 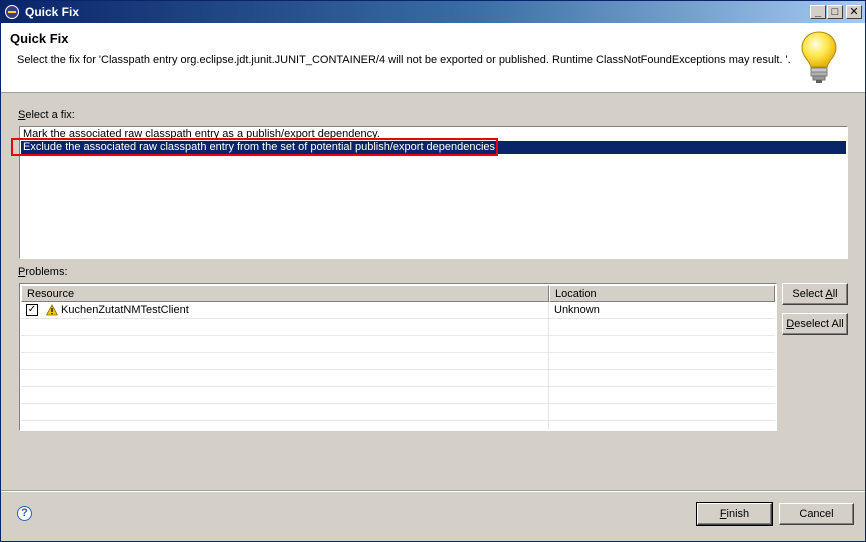 What do you see at coordinates (24, 513) in the screenshot?
I see `help-icon: ?` at bounding box center [24, 513].